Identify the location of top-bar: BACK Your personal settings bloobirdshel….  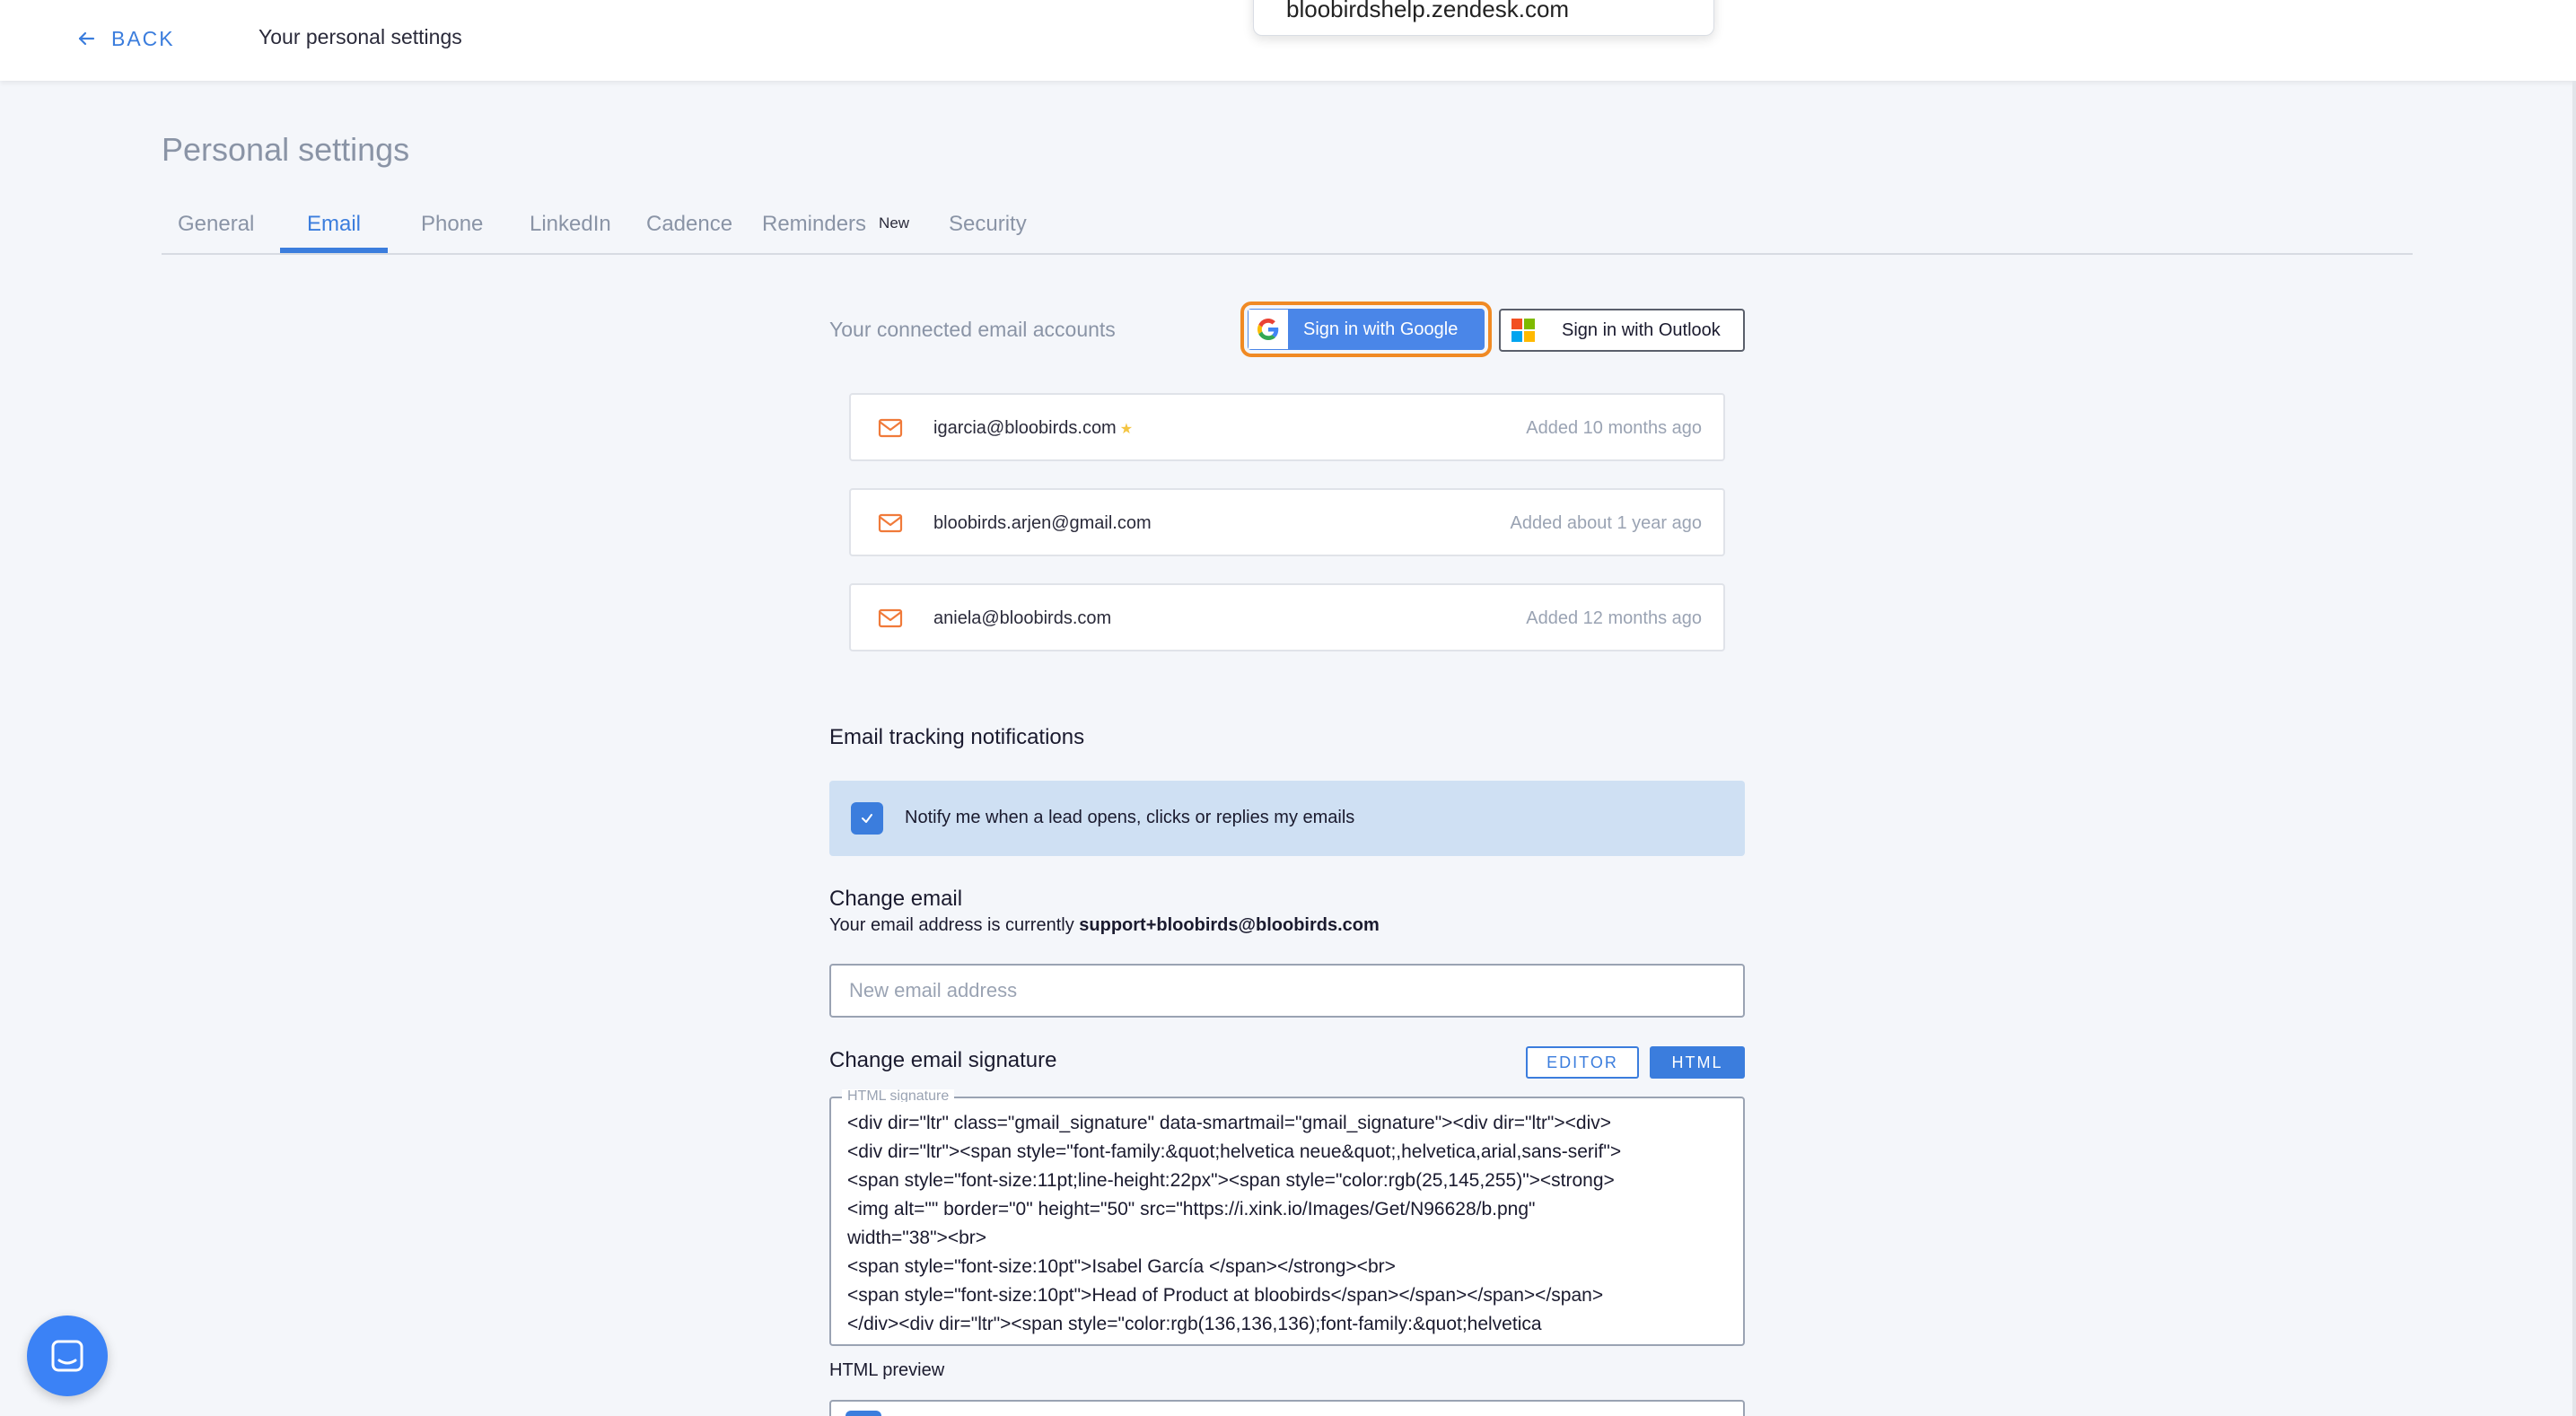
(1288, 40).